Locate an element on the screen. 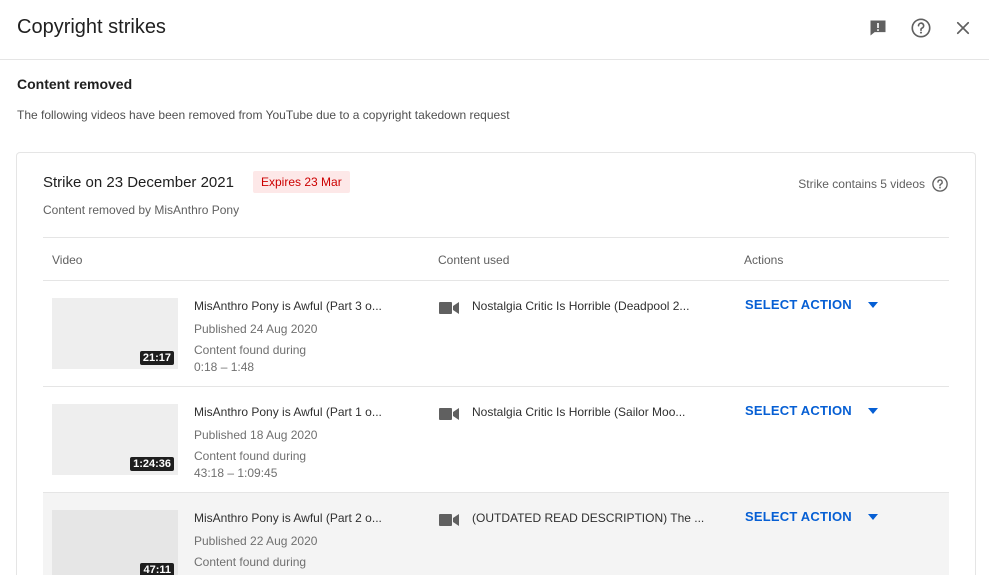 This screenshot has height=575, width=989. table-header: Video Content used Actions is located at coordinates (496, 259).